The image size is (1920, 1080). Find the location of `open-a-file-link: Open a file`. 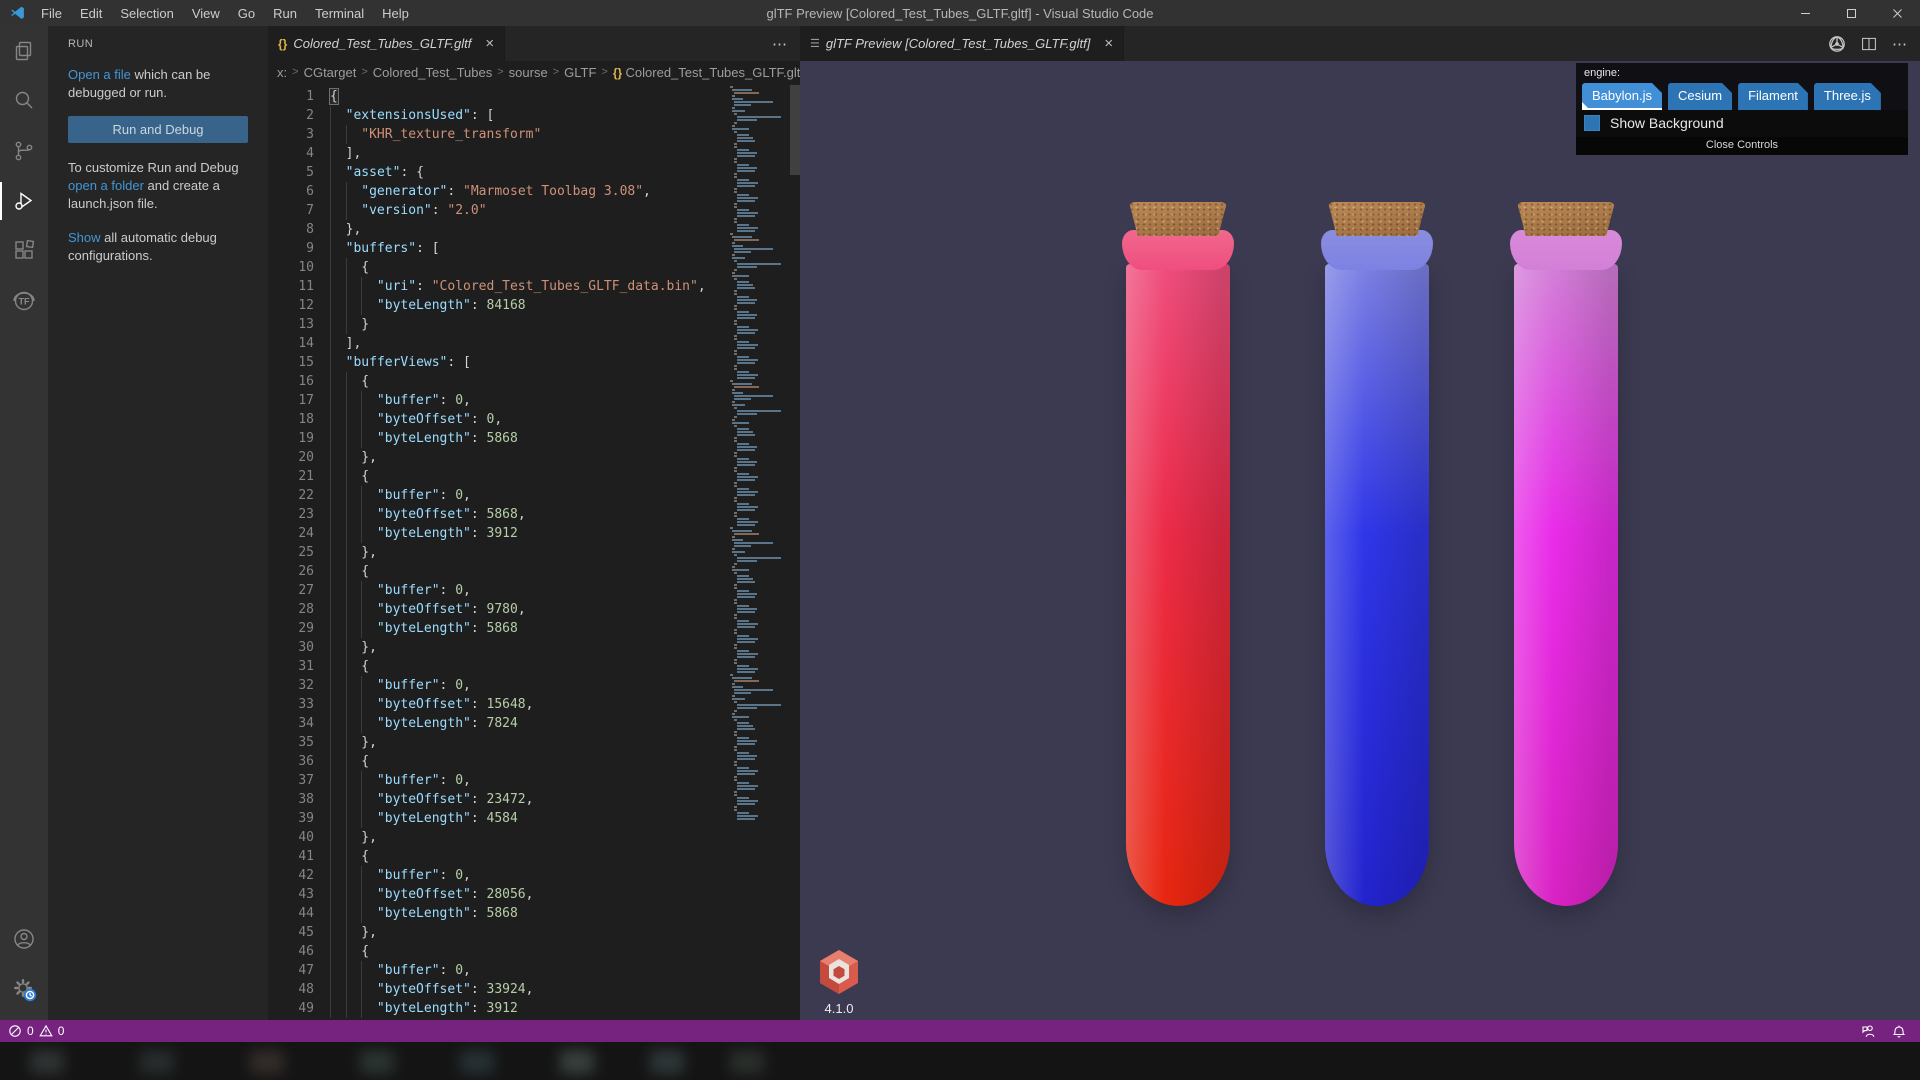

open-a-file-link: Open a file is located at coordinates (99, 74).